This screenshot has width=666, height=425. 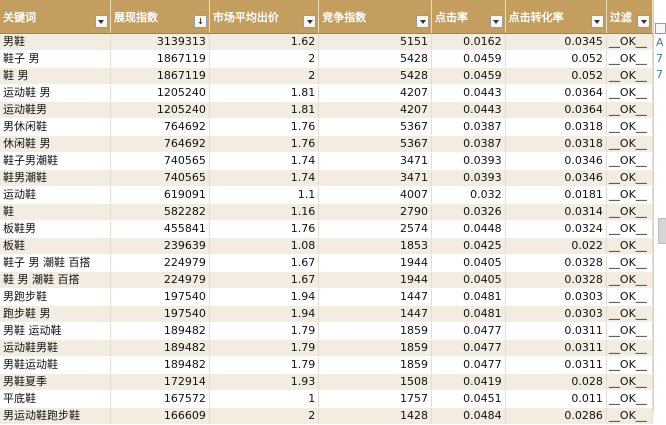 I want to click on cell-avg-bid: 1.81, so click(x=264, y=93).